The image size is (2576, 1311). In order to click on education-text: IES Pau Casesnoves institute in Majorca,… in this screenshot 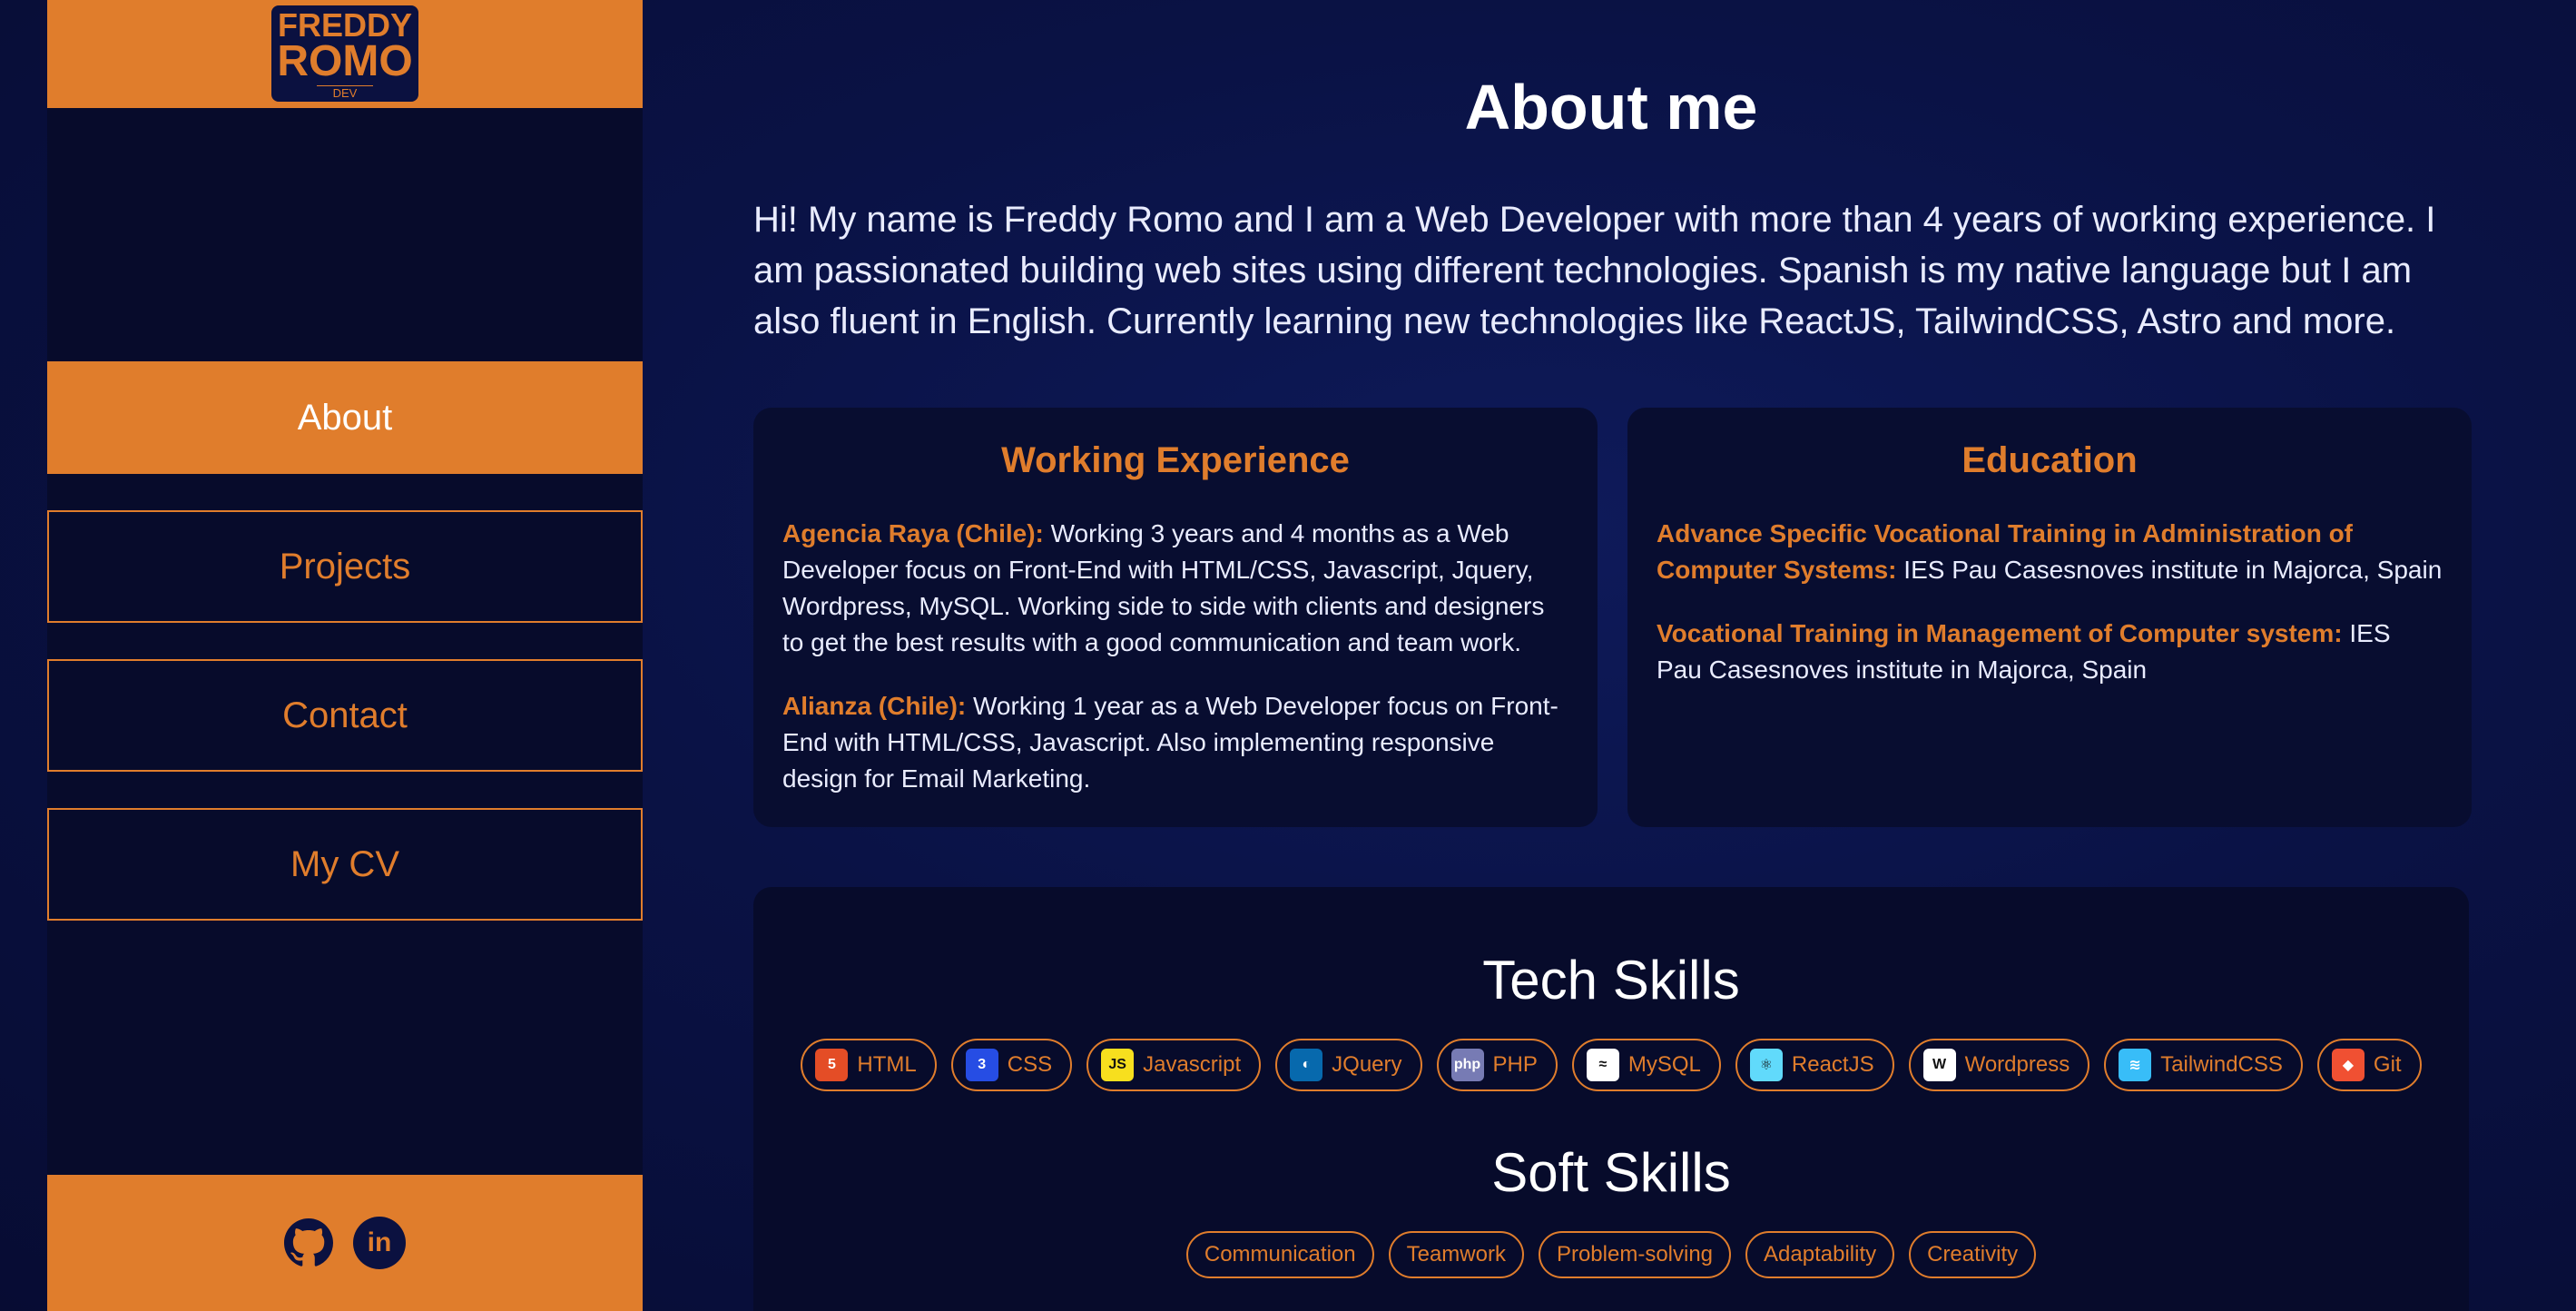, I will do `click(2169, 570)`.